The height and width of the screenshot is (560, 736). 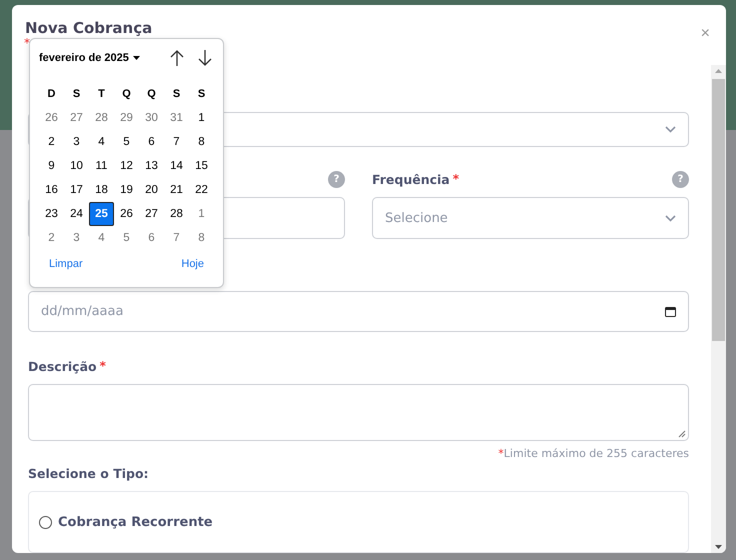 What do you see at coordinates (51, 214) in the screenshot?
I see `calendar-day: 23` at bounding box center [51, 214].